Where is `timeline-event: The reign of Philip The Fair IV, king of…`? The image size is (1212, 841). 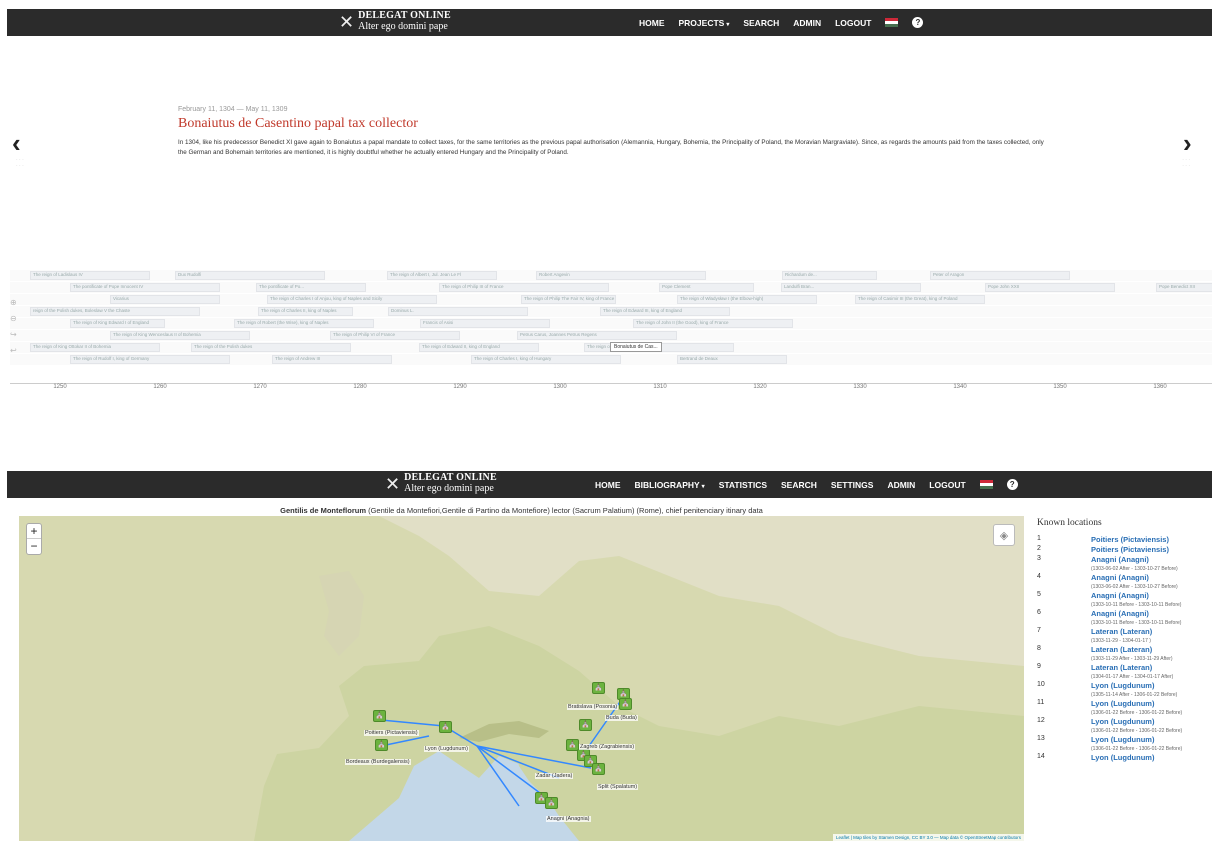
timeline-event: The reign of Philip The Fair IV, king of… is located at coordinates (568, 299).